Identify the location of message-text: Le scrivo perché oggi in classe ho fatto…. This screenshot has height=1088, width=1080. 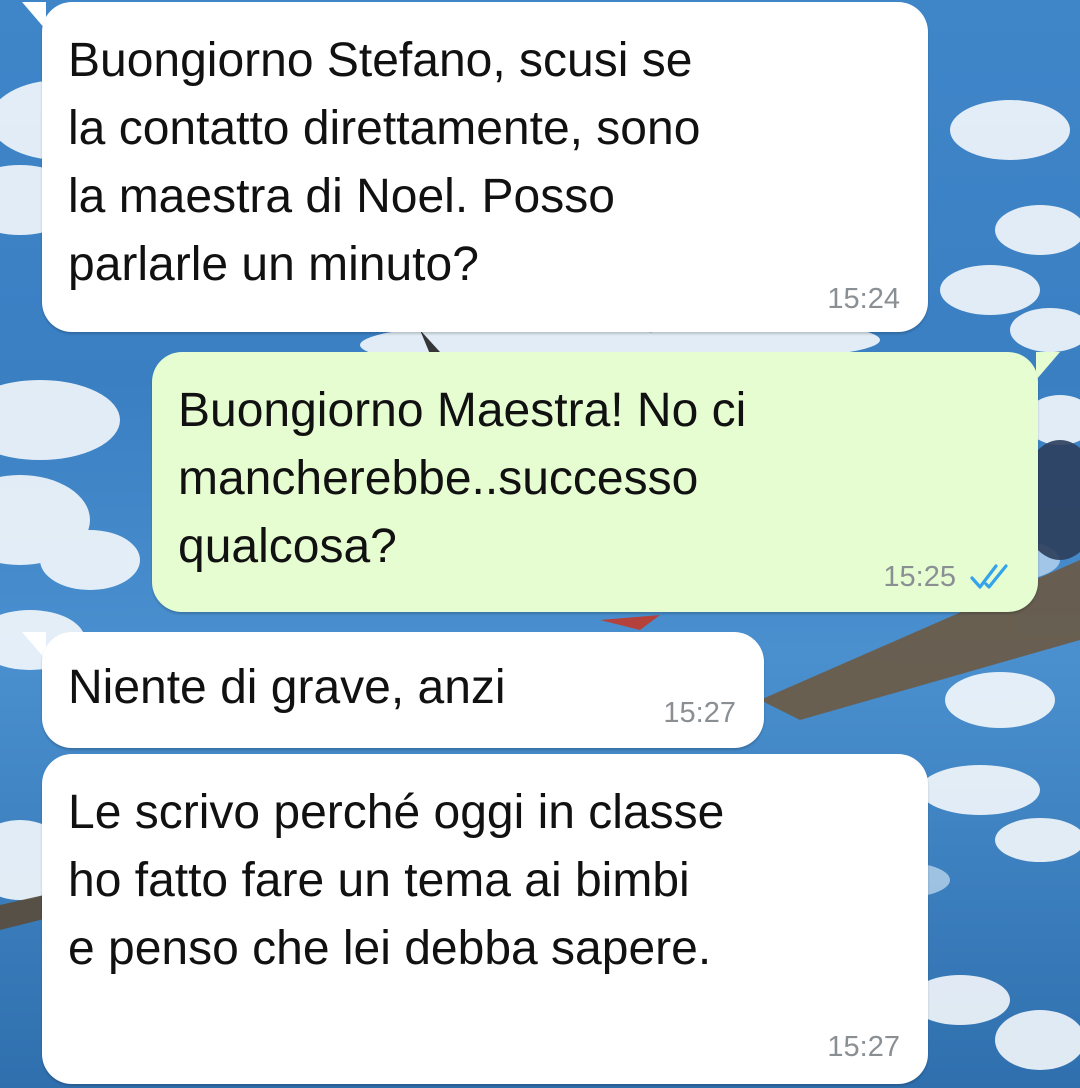
(396, 880).